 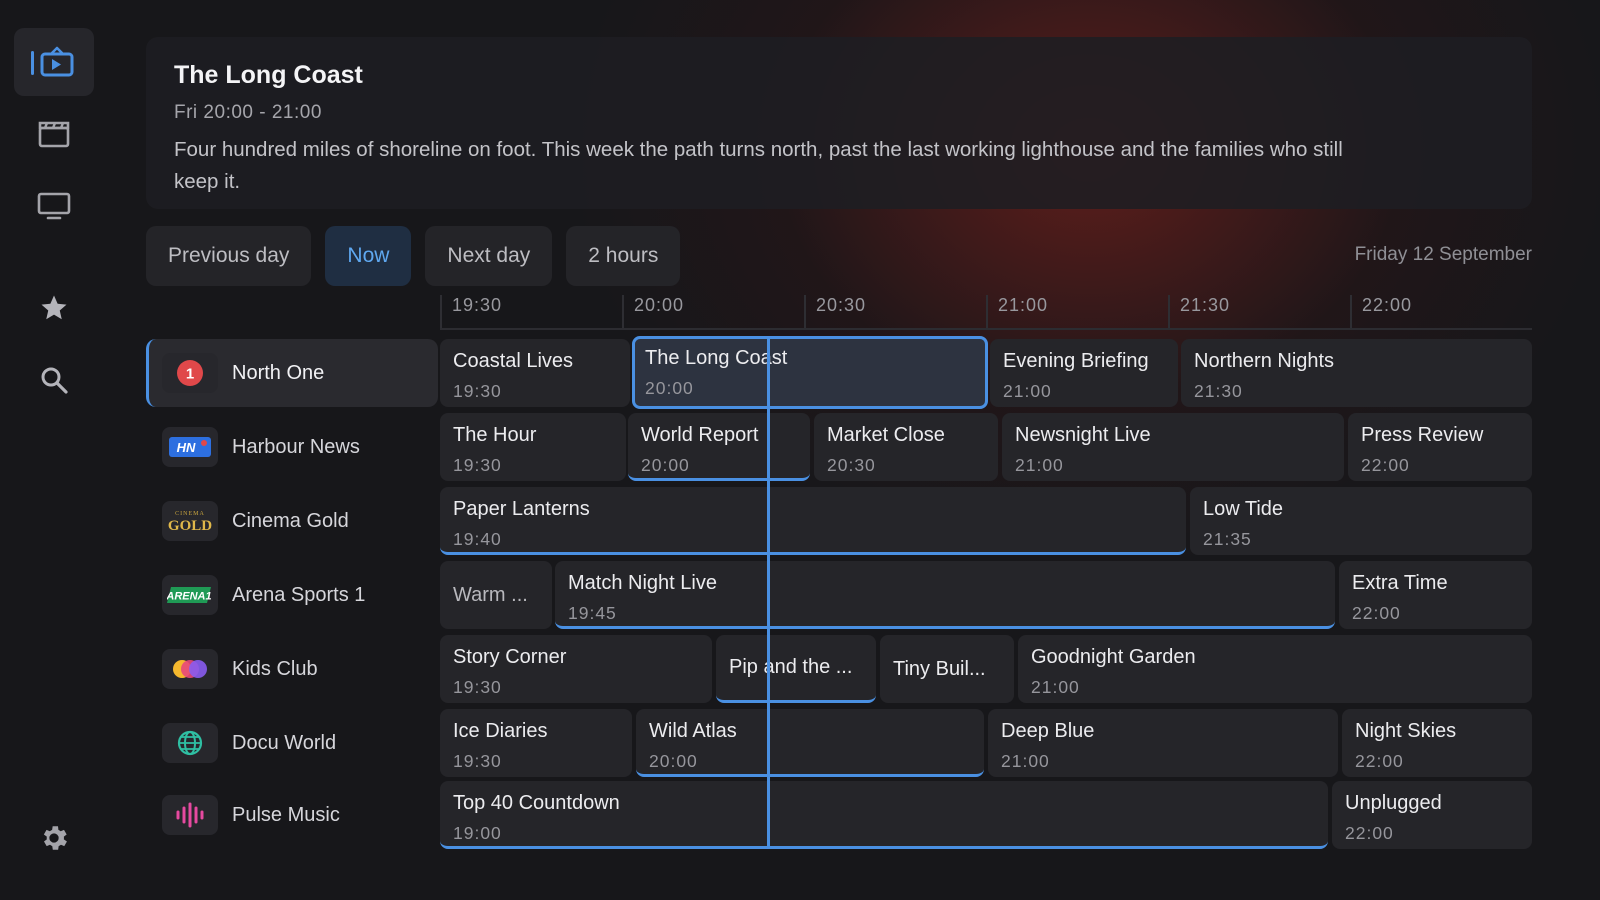 What do you see at coordinates (810, 743) in the screenshot?
I see `program-tile: Wild Atlas 20:00` at bounding box center [810, 743].